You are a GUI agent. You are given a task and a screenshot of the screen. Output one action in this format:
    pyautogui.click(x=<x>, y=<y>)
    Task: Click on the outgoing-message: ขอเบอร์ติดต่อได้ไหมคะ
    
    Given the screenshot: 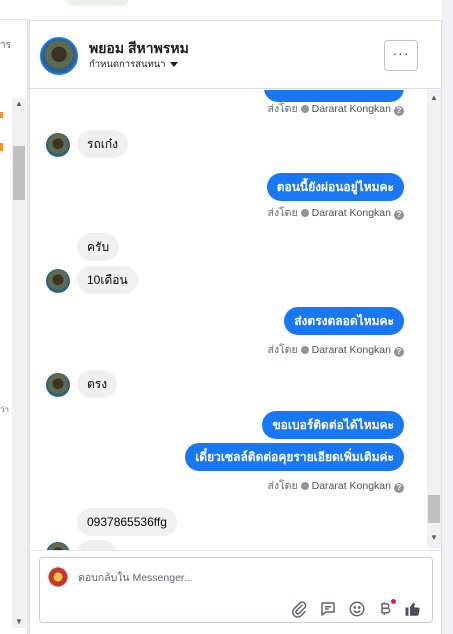 What is the action you would take?
    pyautogui.click(x=333, y=425)
    